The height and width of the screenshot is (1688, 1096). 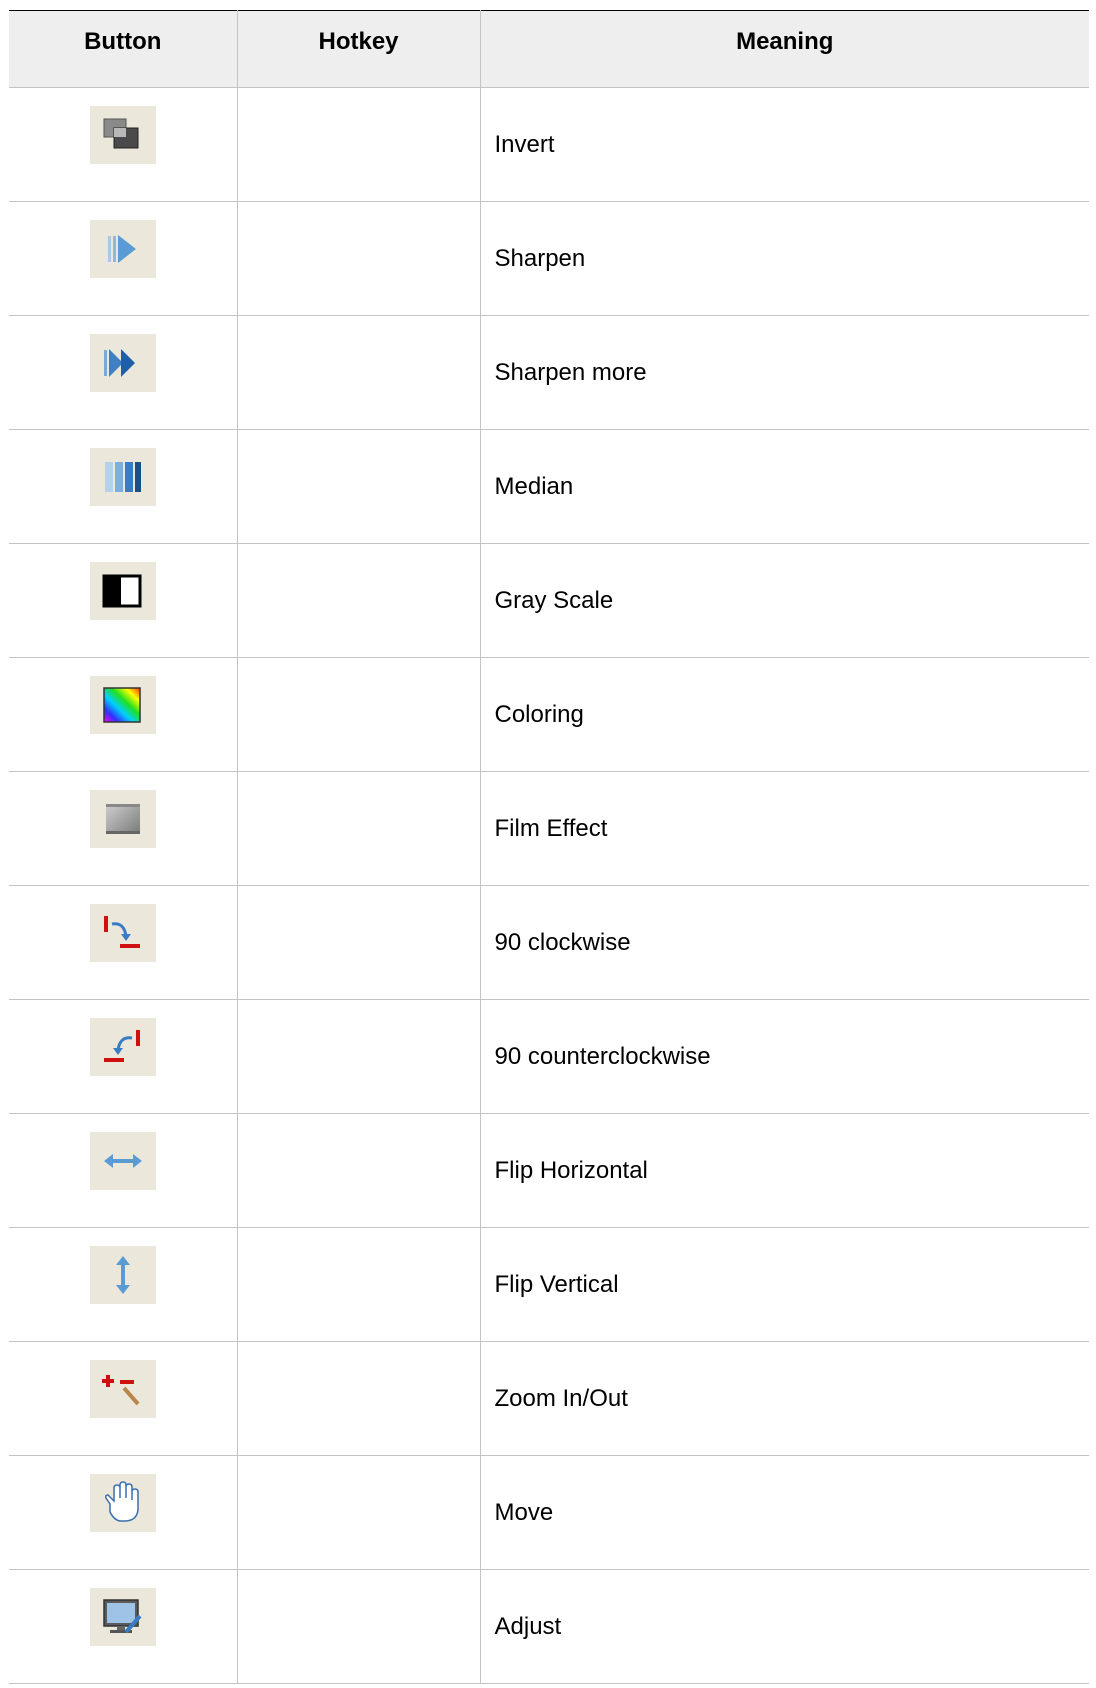 I want to click on rotate-counterclockwise-icon, so click(x=122, y=1047).